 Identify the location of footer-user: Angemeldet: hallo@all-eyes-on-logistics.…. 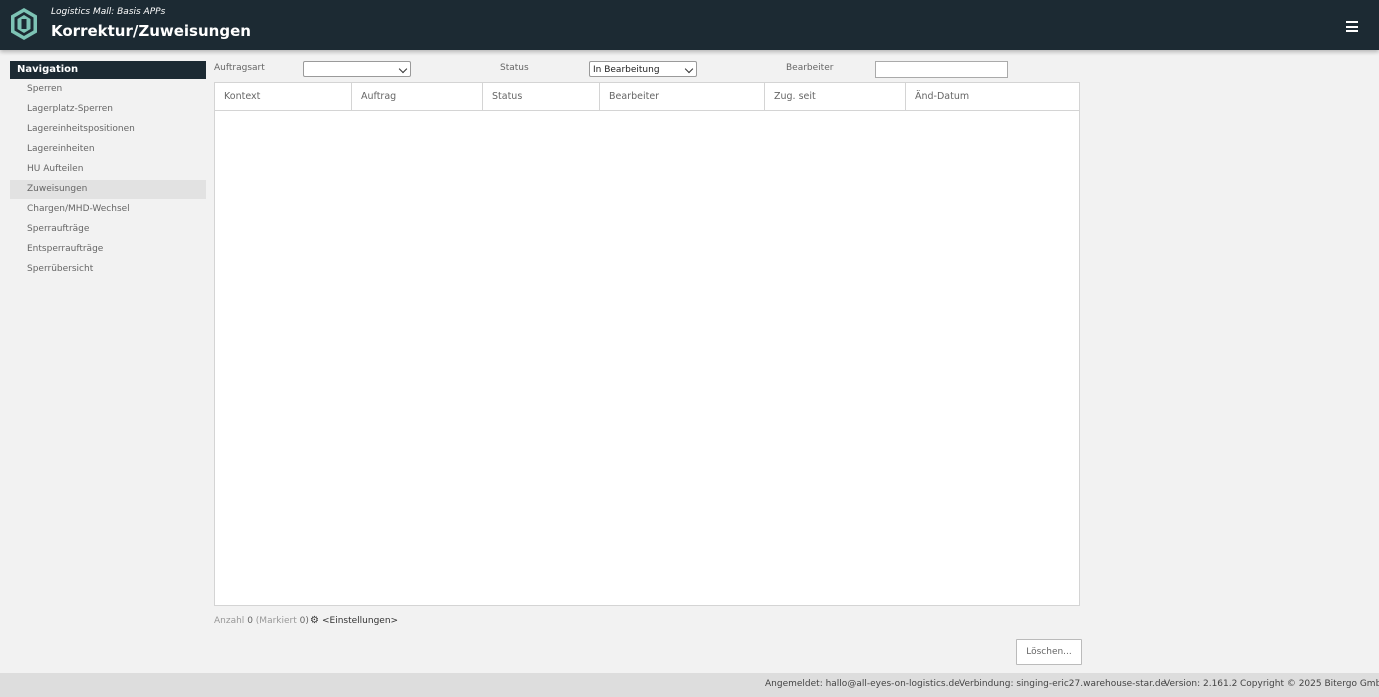
(862, 684).